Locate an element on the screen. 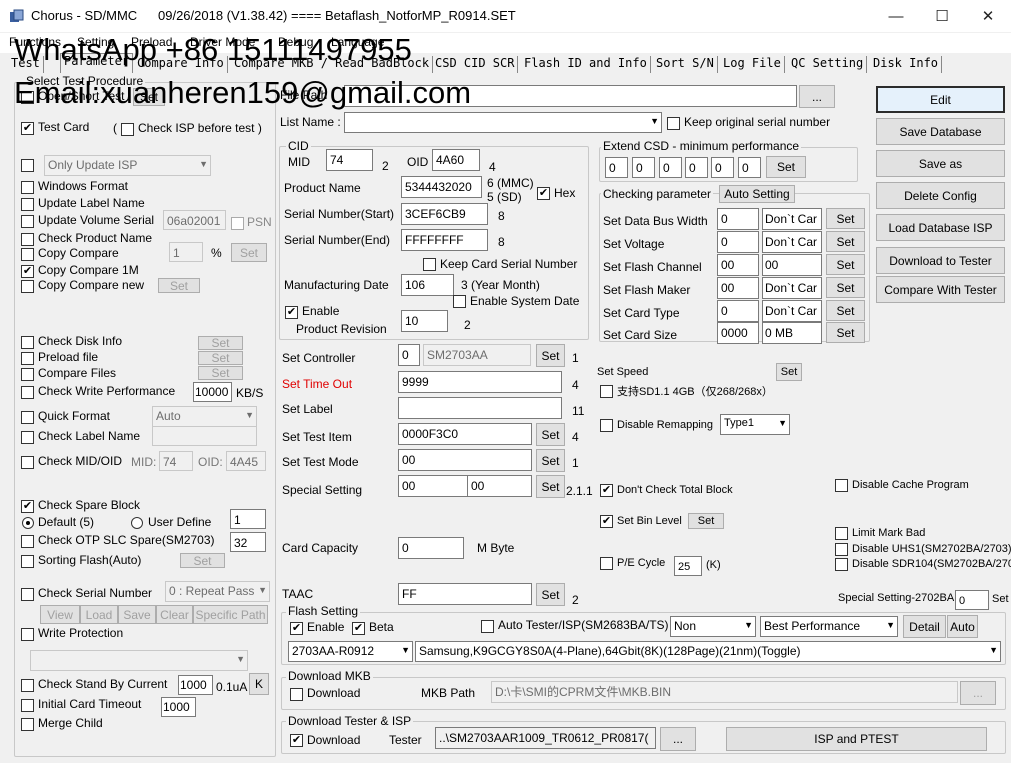  clear-button: Clear is located at coordinates (174, 614).